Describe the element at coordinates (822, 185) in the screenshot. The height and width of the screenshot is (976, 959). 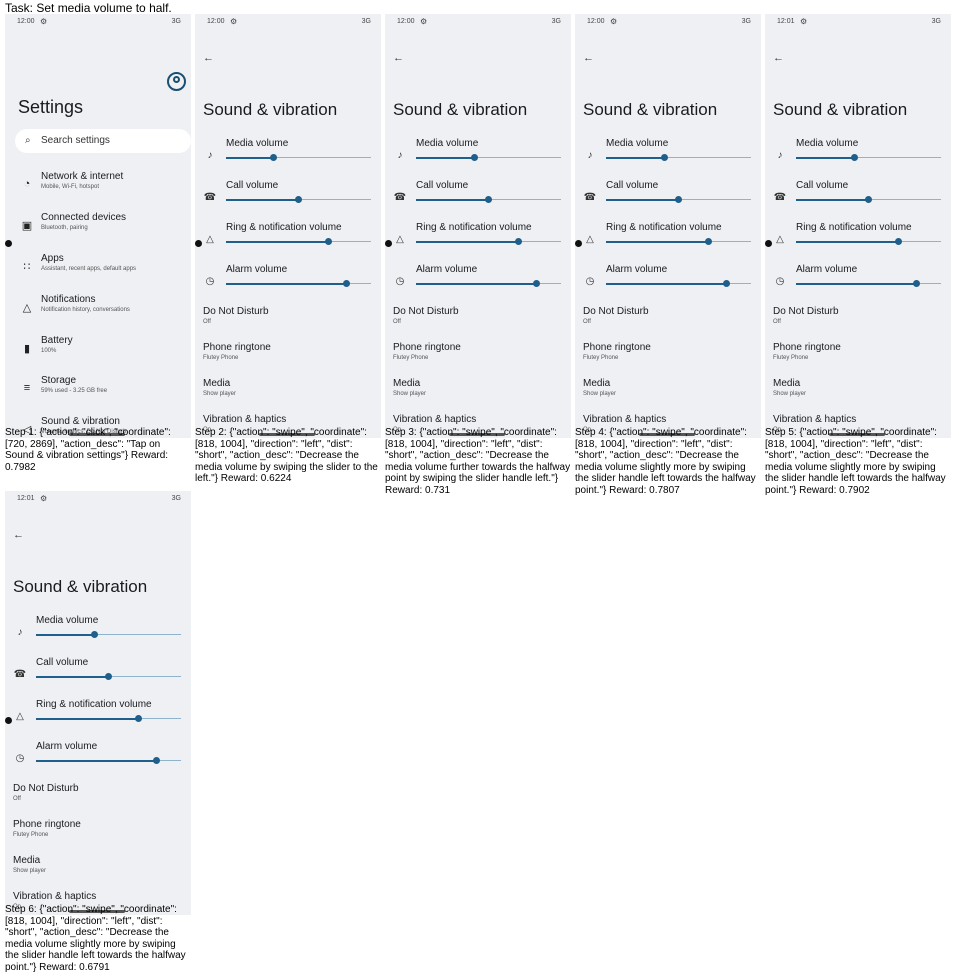
I see `volume-label: Call volume` at that location.